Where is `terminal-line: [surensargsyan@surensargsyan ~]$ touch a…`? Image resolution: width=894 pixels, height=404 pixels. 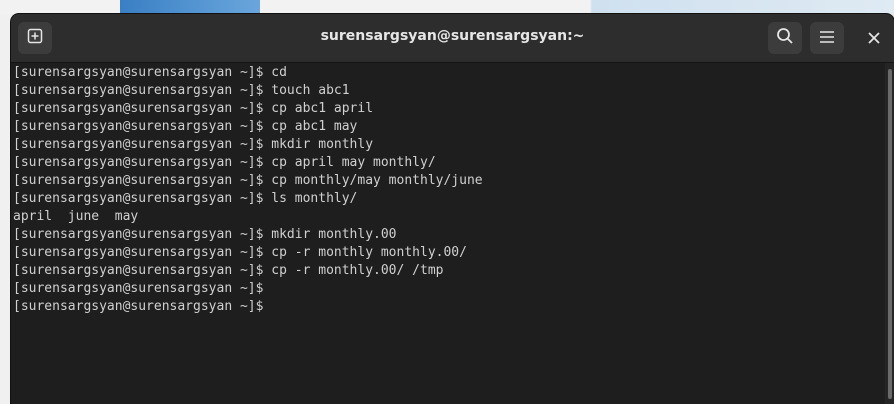
terminal-line: [surensargsyan@surensargsyan ~]$ touch a… is located at coordinates (181, 90).